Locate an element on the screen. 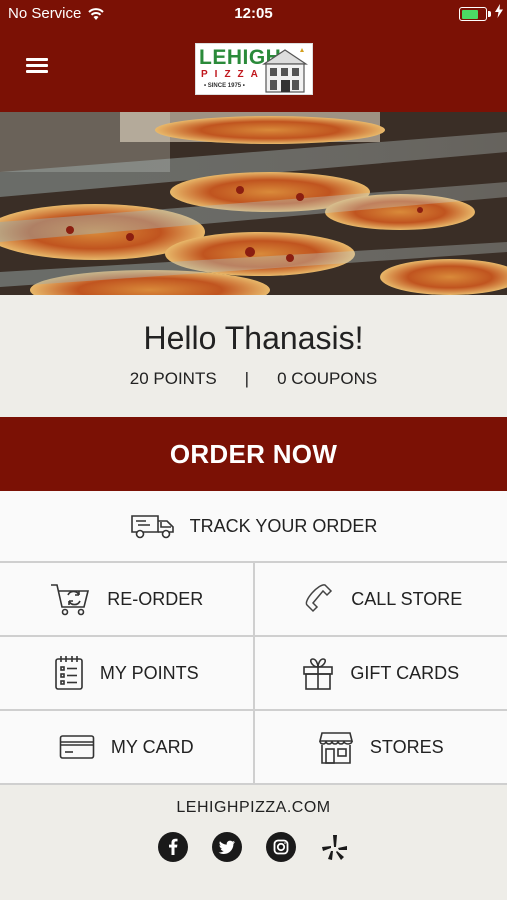 This screenshot has height=900, width=507. order-now-button: ORDER NOW is located at coordinates (253, 454).